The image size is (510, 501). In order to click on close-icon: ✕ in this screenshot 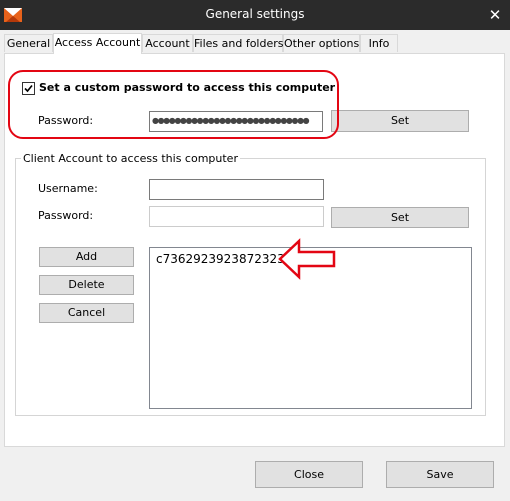, I will do `click(495, 15)`.